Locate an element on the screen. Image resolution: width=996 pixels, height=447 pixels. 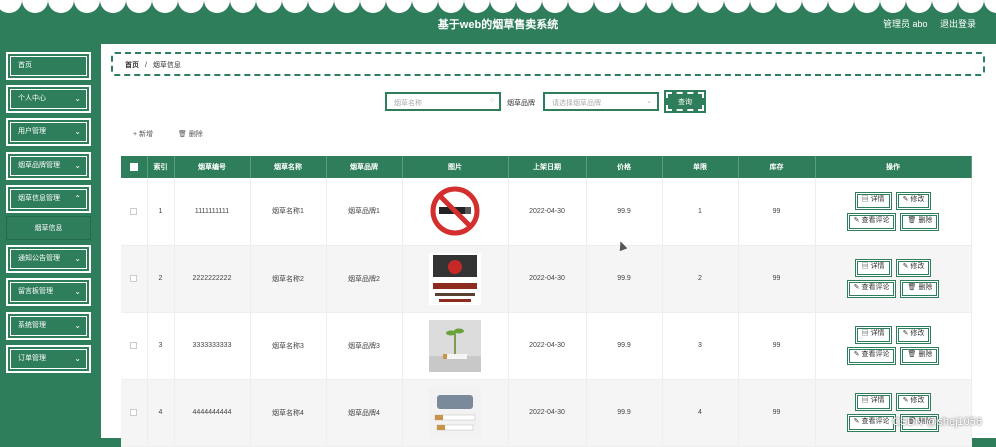
sidebar-item-brands: 烟草品牌管理 ⌄ is located at coordinates (48, 166).